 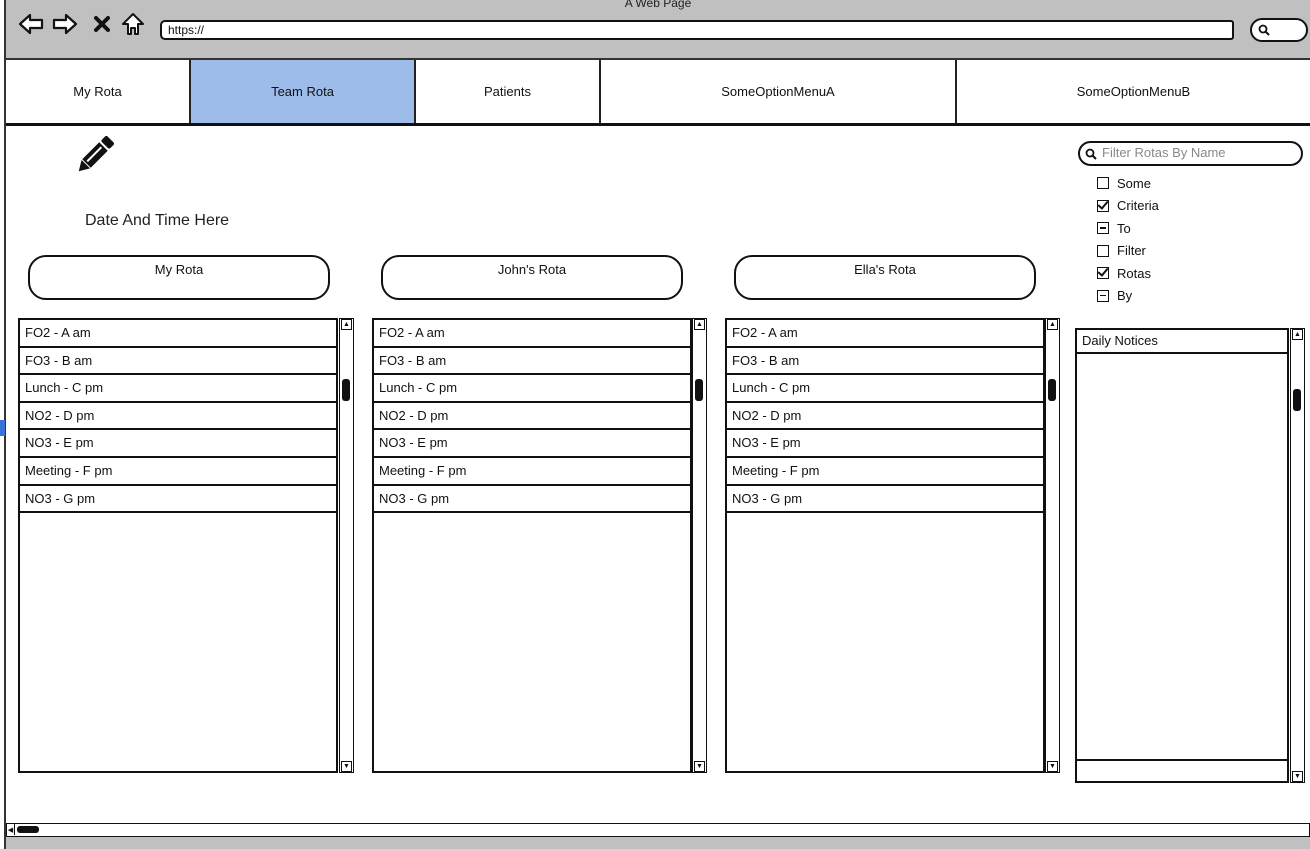 What do you see at coordinates (508, 91) in the screenshot?
I see `tab-patients: Patients` at bounding box center [508, 91].